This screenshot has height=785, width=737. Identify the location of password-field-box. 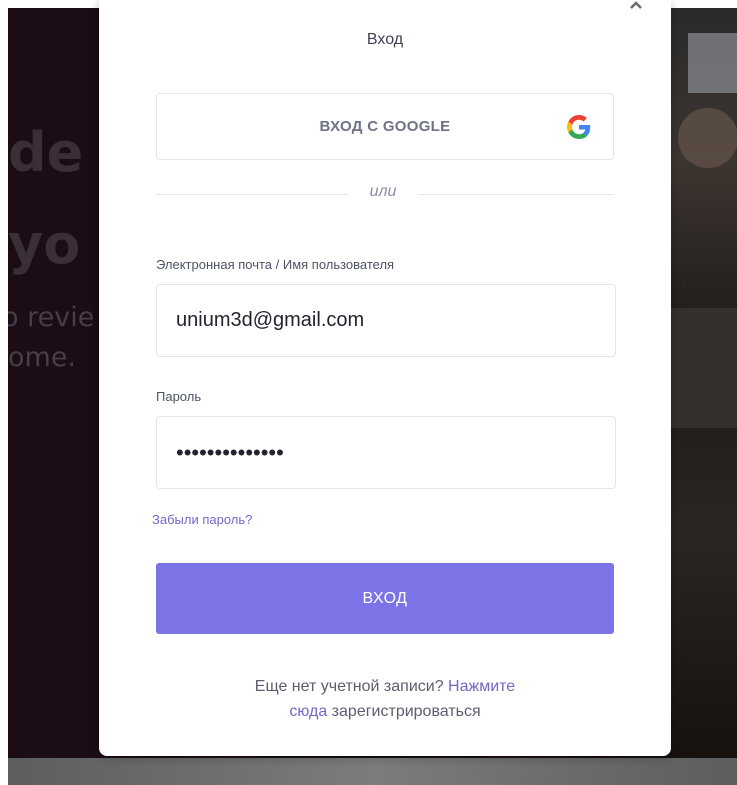
(386, 452).